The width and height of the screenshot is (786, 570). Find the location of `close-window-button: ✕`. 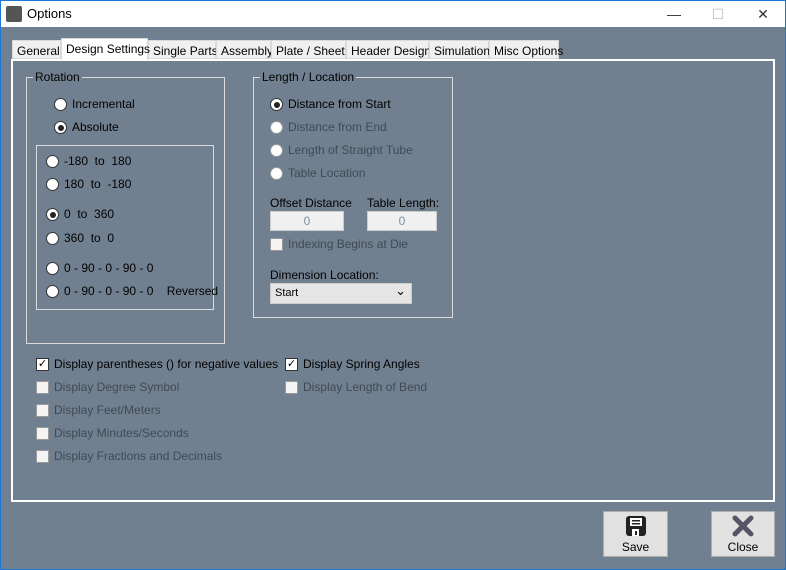

close-window-button: ✕ is located at coordinates (763, 14).